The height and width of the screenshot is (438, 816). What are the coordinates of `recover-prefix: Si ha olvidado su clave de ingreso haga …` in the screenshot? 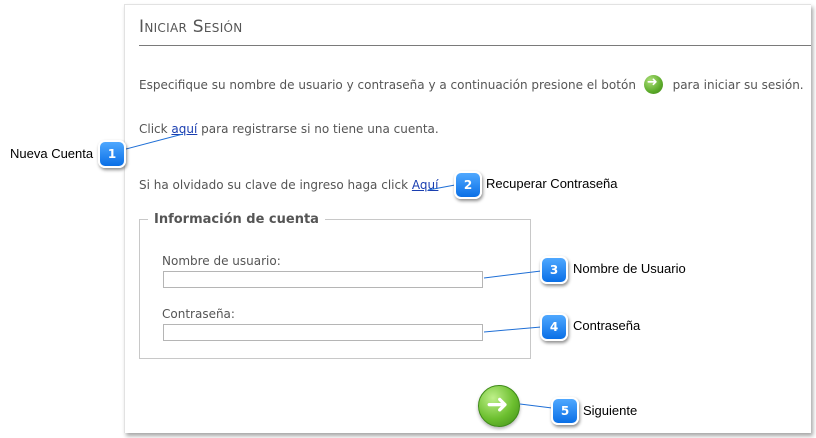 It's located at (275, 185).